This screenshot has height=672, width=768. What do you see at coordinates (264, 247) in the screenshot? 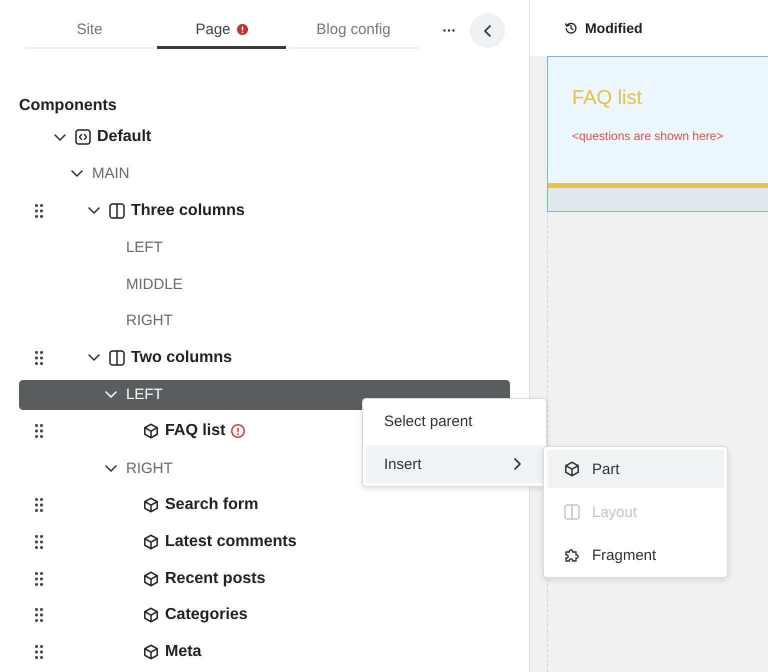
I see `tree-item: LEFT` at bounding box center [264, 247].